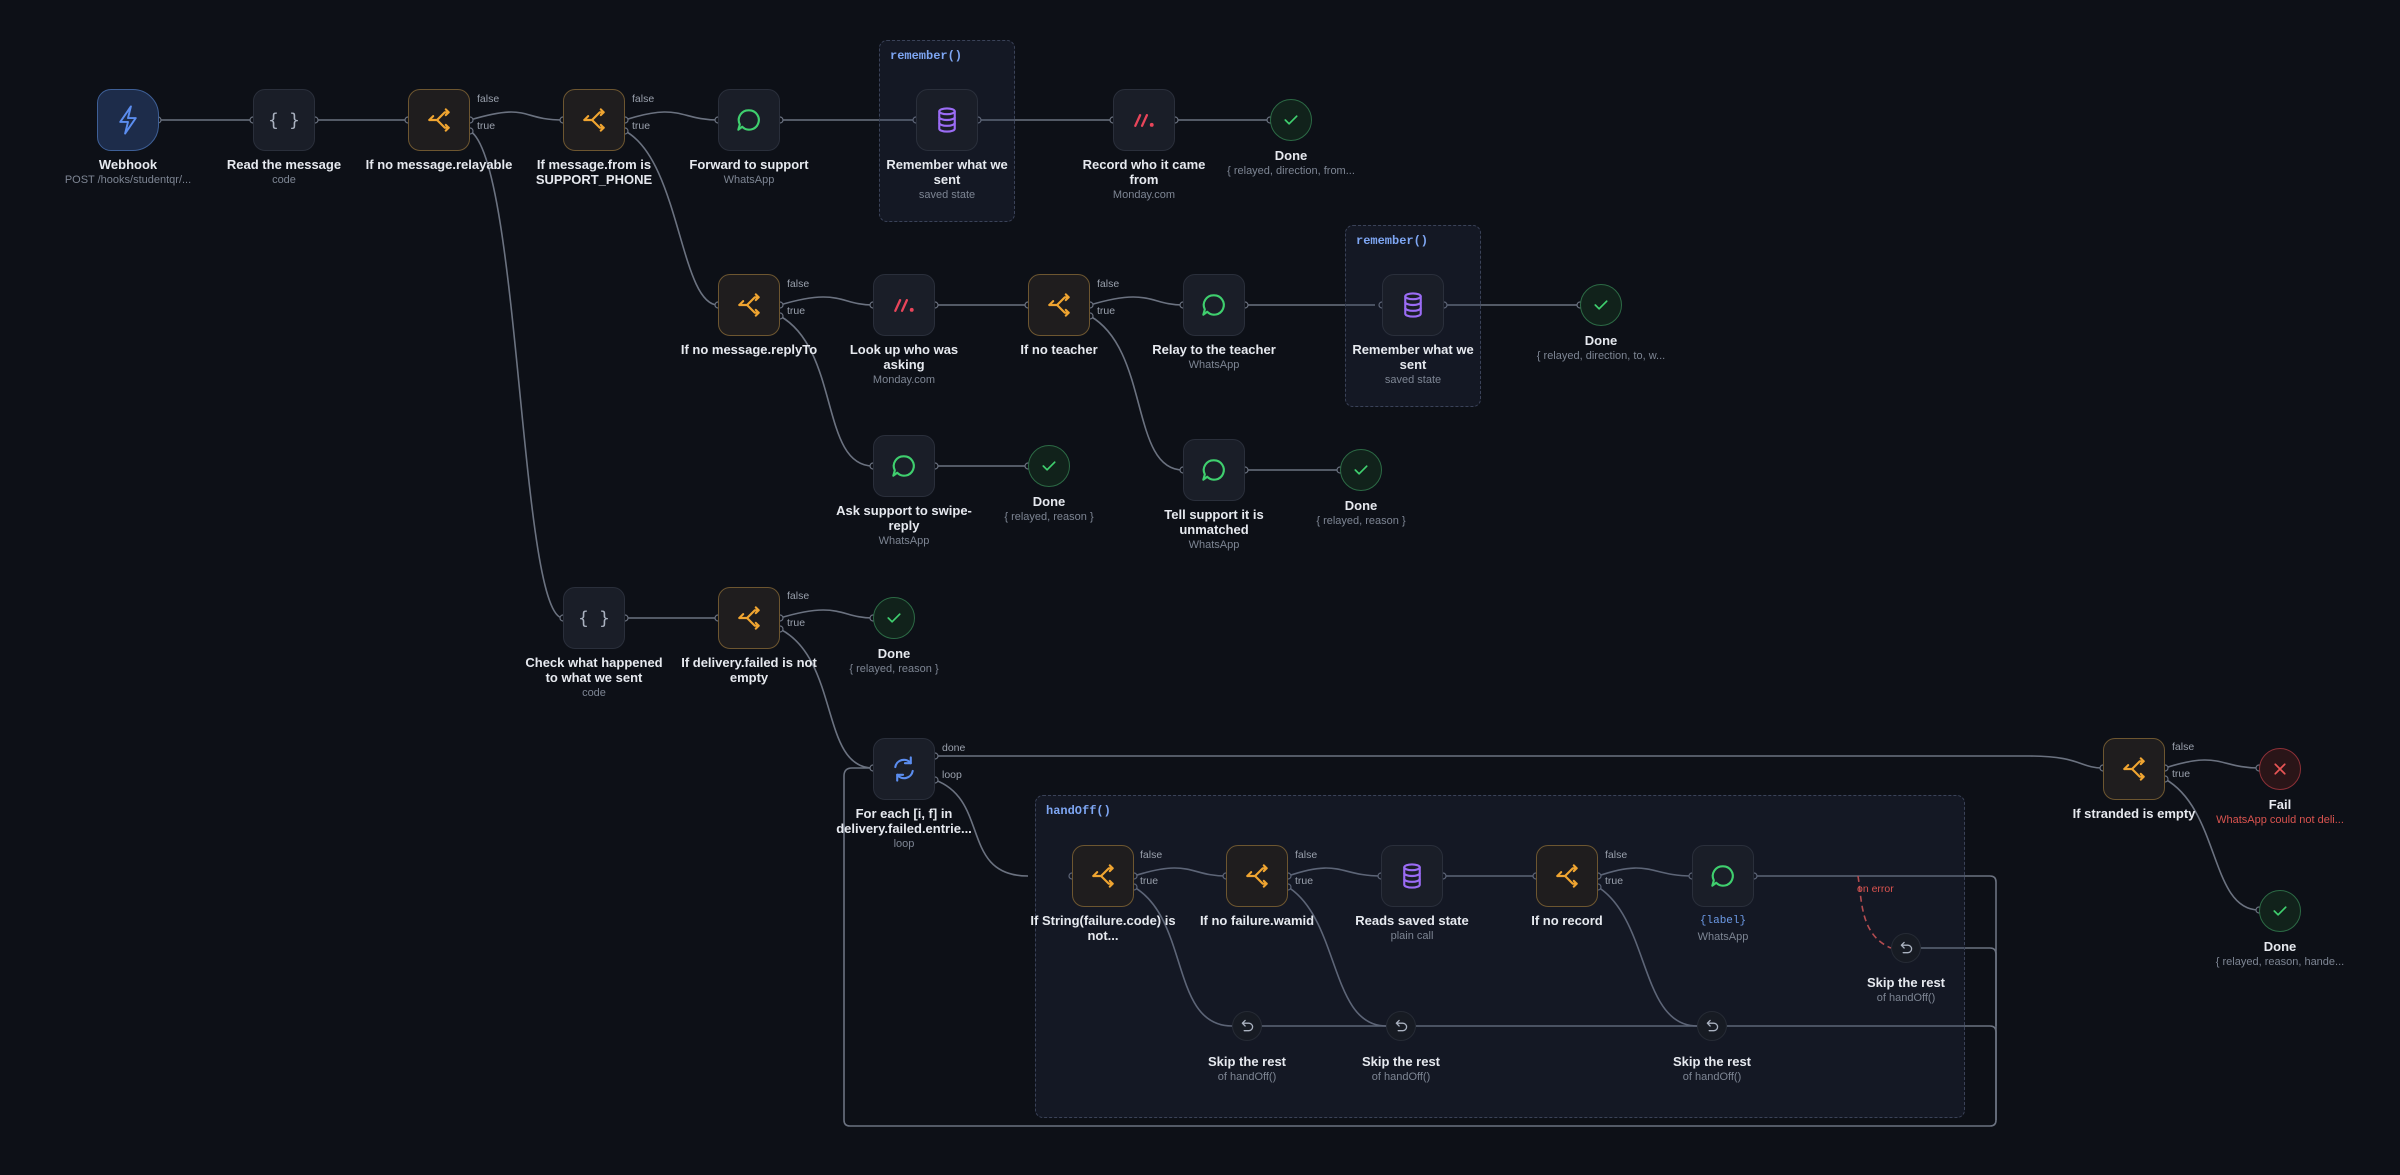 This screenshot has width=2400, height=1175. I want to click on node-label: Read the message code, so click(284, 171).